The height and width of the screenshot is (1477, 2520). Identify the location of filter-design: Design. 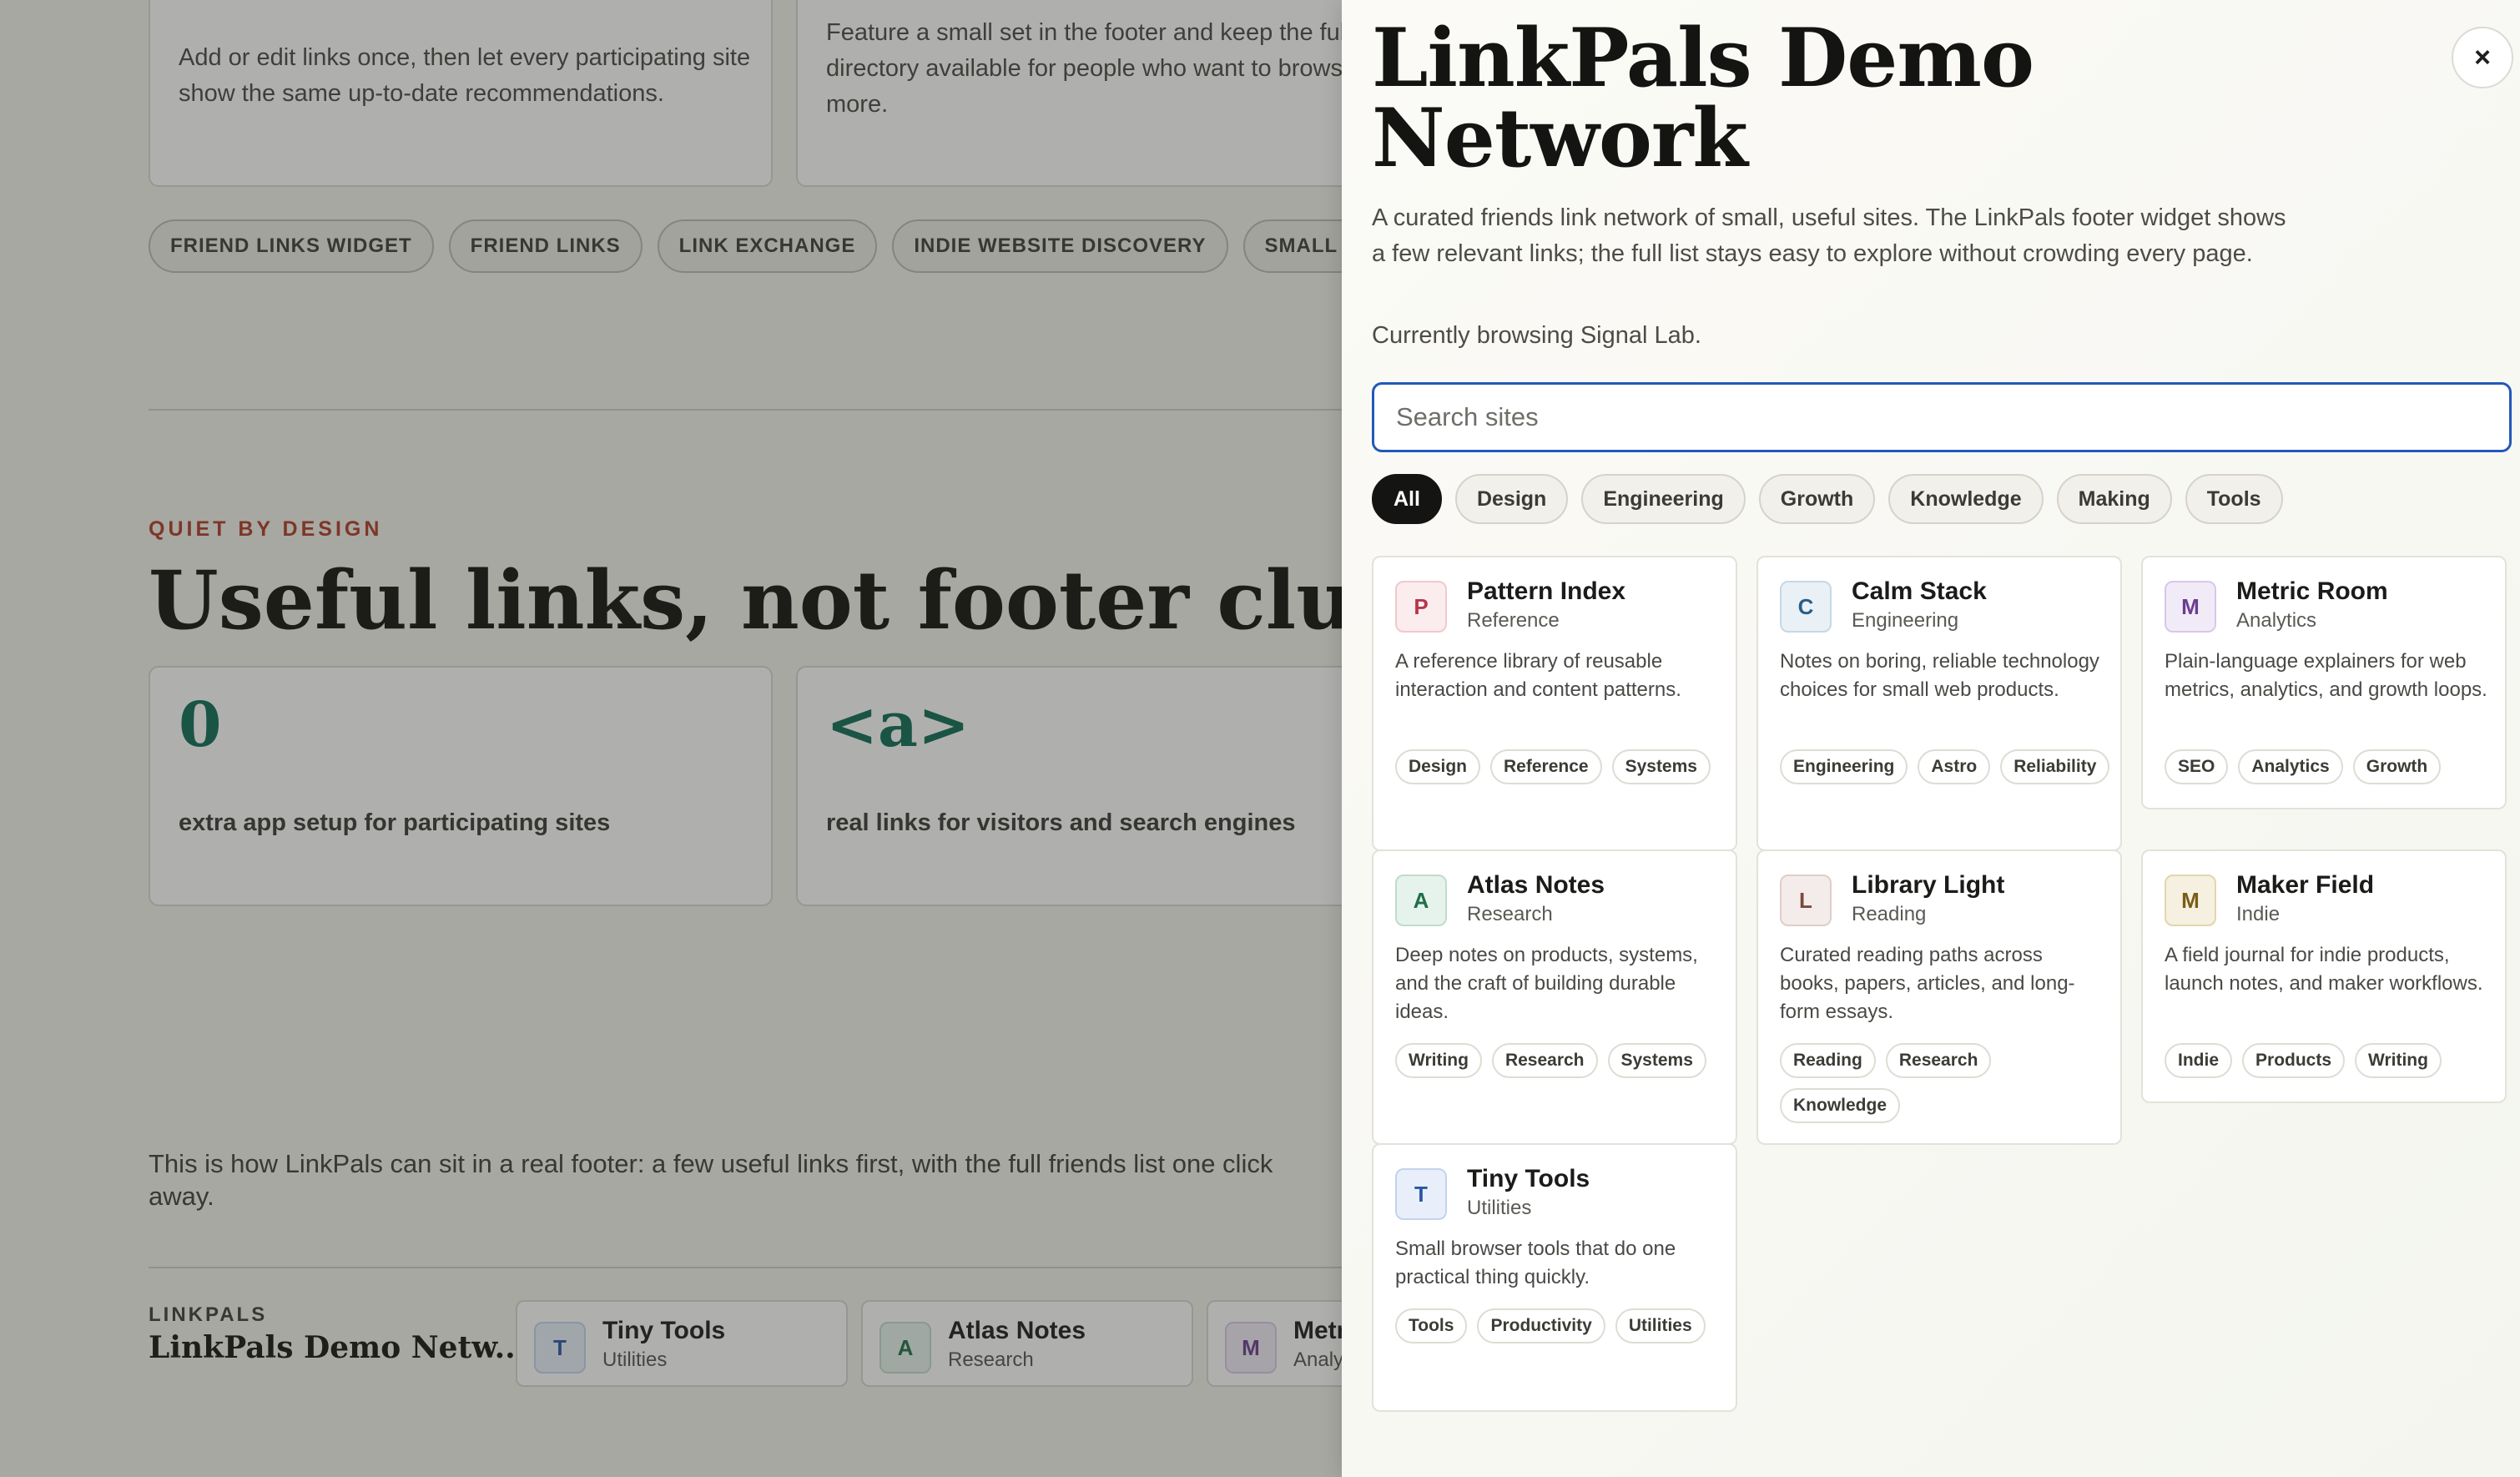
(1511, 499).